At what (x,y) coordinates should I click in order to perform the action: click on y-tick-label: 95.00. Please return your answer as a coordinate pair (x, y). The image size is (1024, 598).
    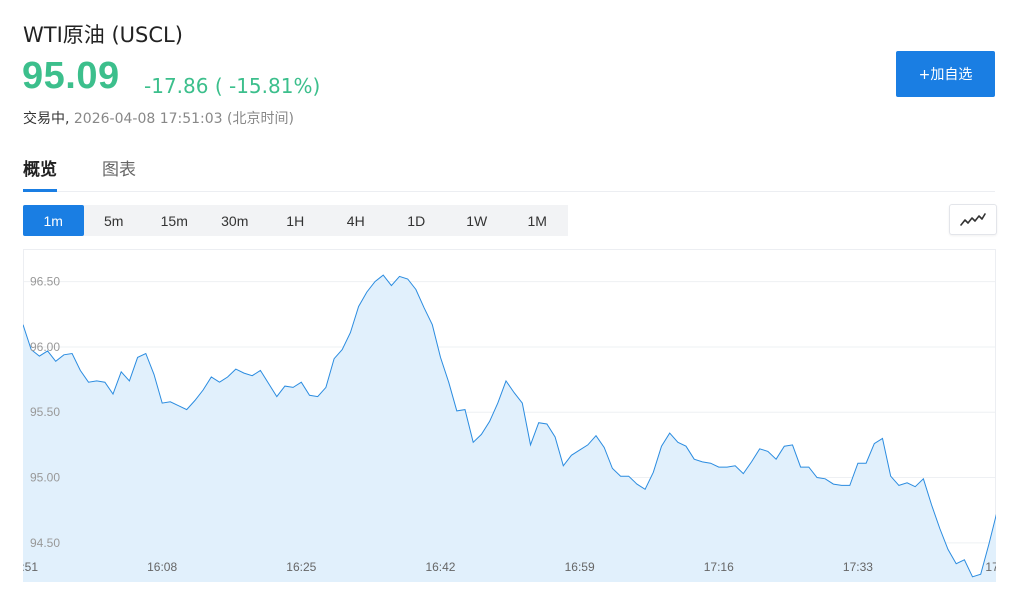
    Looking at the image, I should click on (45, 478).